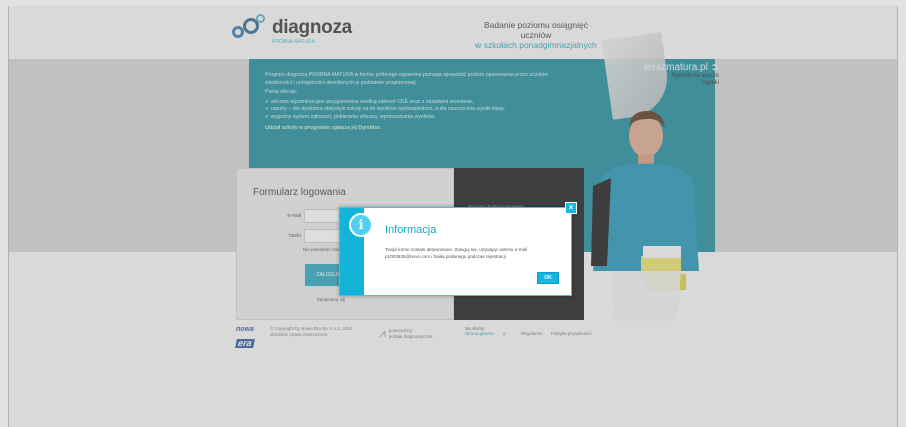 Image resolution: width=906 pixels, height=427 pixels. Describe the element at coordinates (411, 230) in the screenshot. I see `modal-title: Informacja` at that location.